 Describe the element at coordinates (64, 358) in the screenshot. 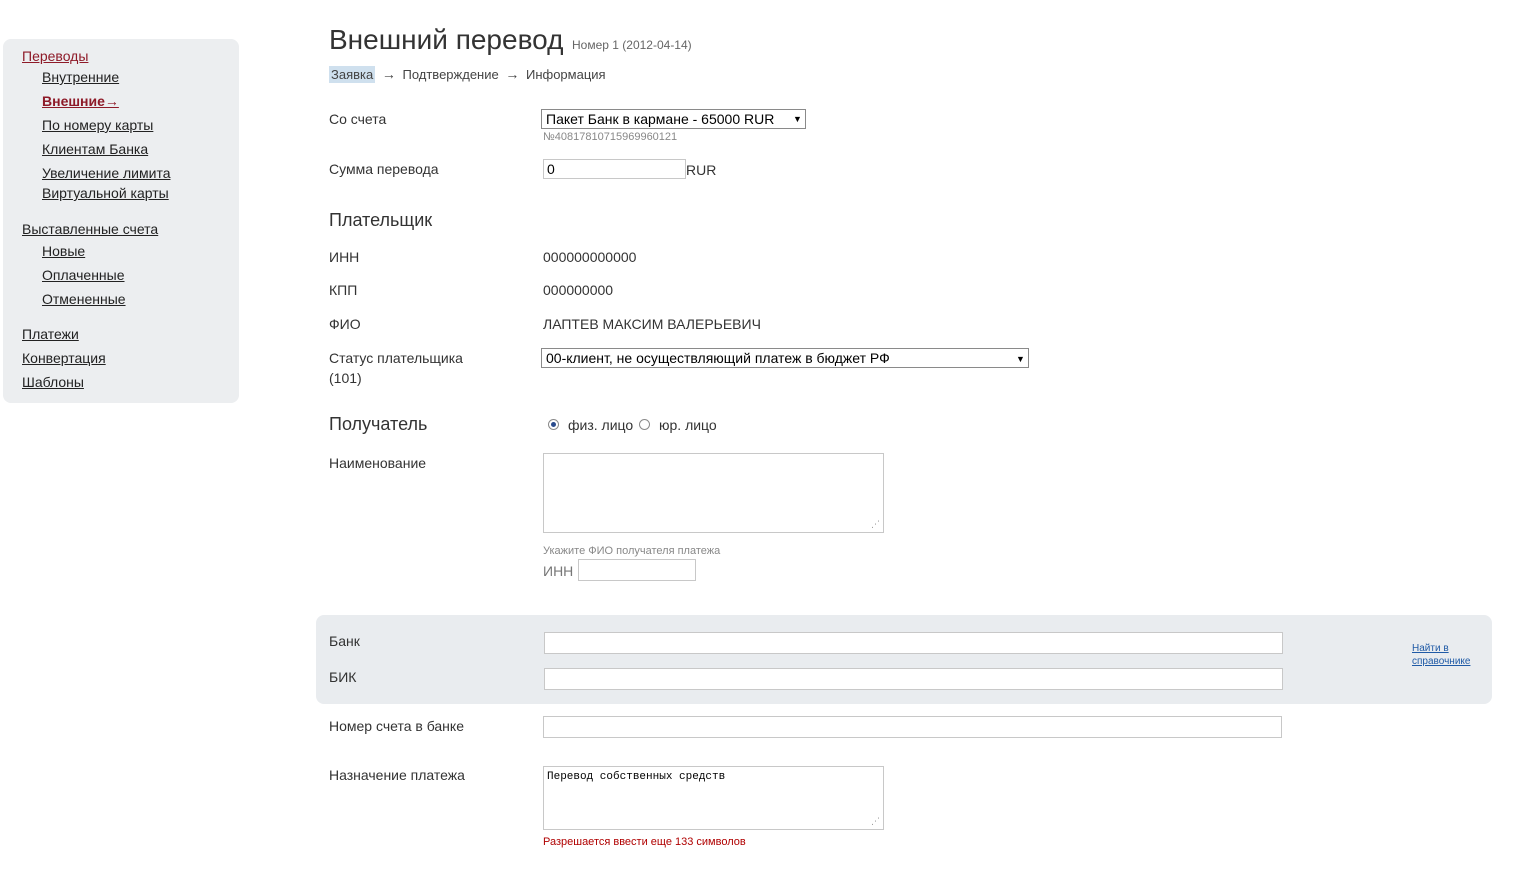

I see `sidebar-item-conversion: Конвертация` at that location.